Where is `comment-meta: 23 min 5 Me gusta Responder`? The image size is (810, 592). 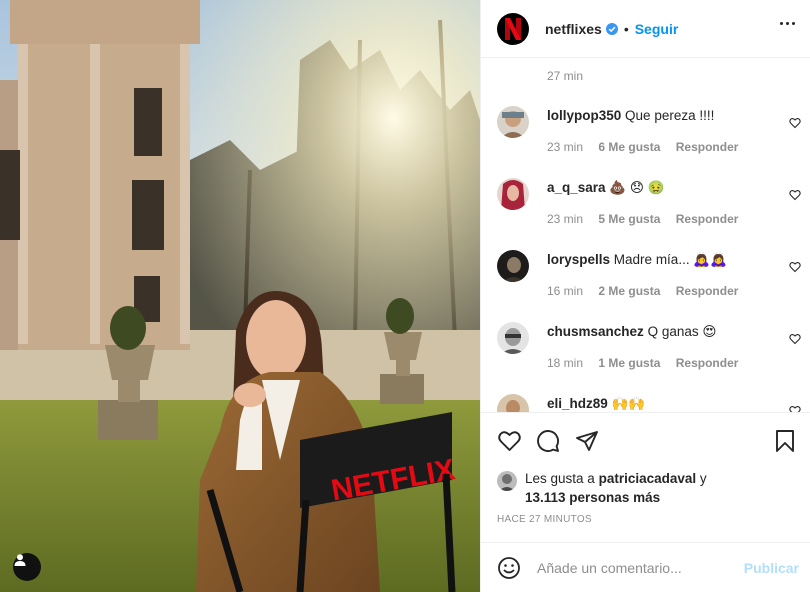 comment-meta: 23 min 5 Me gusta Responder is located at coordinates (642, 219).